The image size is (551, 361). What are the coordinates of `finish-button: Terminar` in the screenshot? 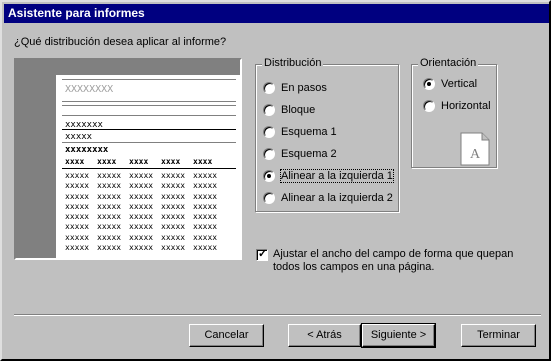 It's located at (498, 335).